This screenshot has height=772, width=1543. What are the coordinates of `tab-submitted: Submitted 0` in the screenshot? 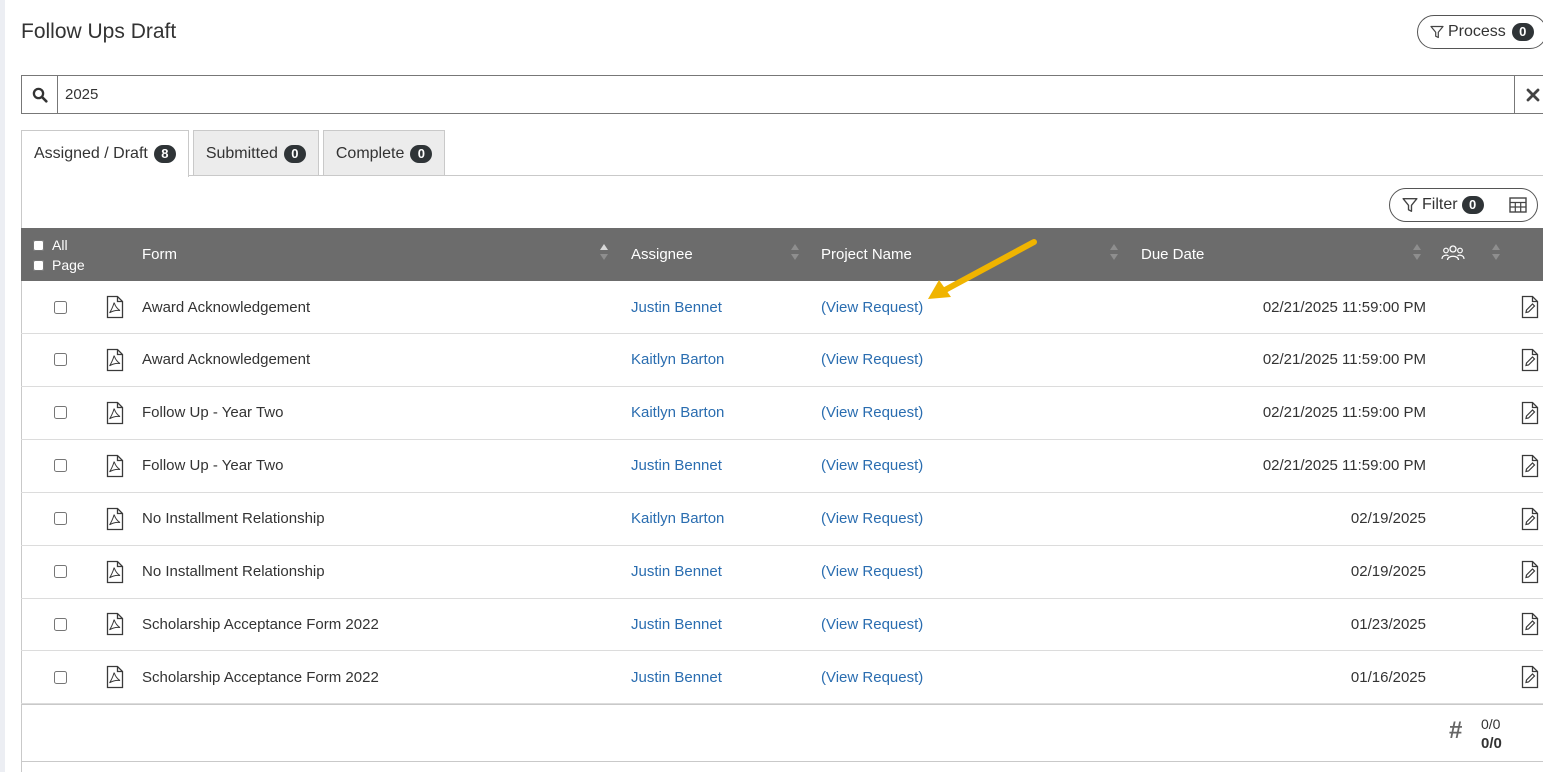 It's located at (255, 153).